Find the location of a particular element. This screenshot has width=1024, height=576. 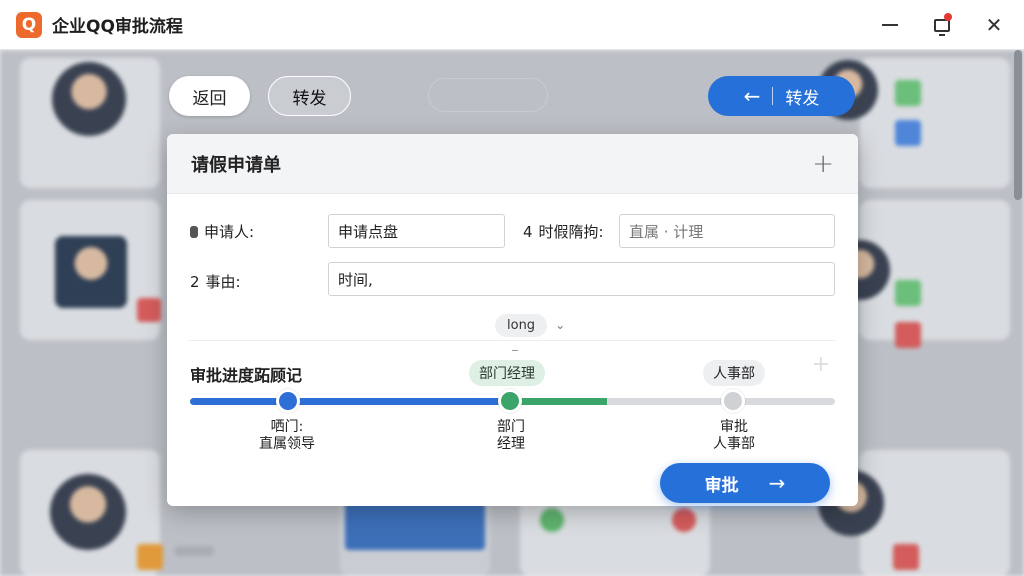

approve-label: 审批 is located at coordinates (721, 485).